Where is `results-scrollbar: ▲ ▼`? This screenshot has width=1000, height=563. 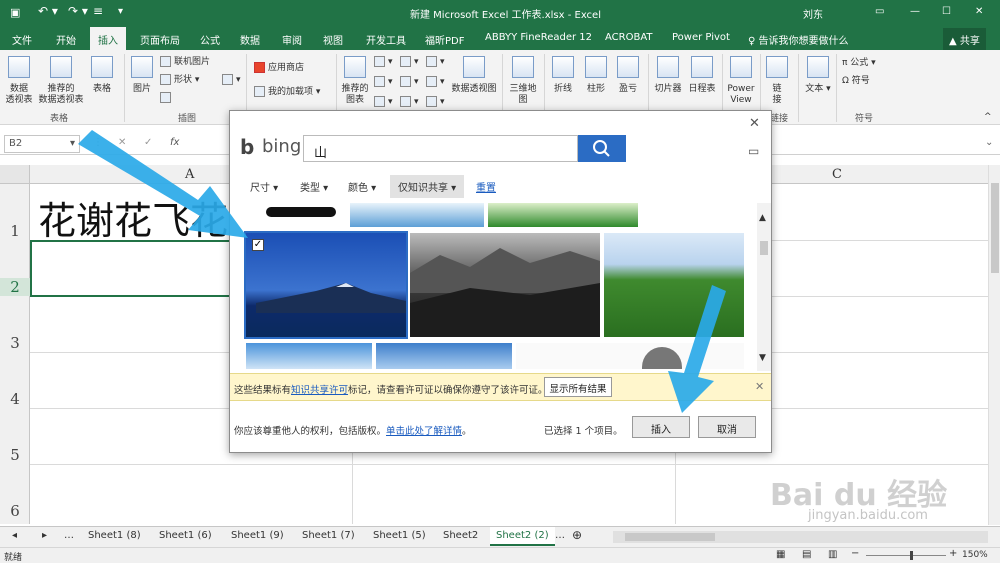
results-scrollbar: ▲ ▼ is located at coordinates (764, 287).